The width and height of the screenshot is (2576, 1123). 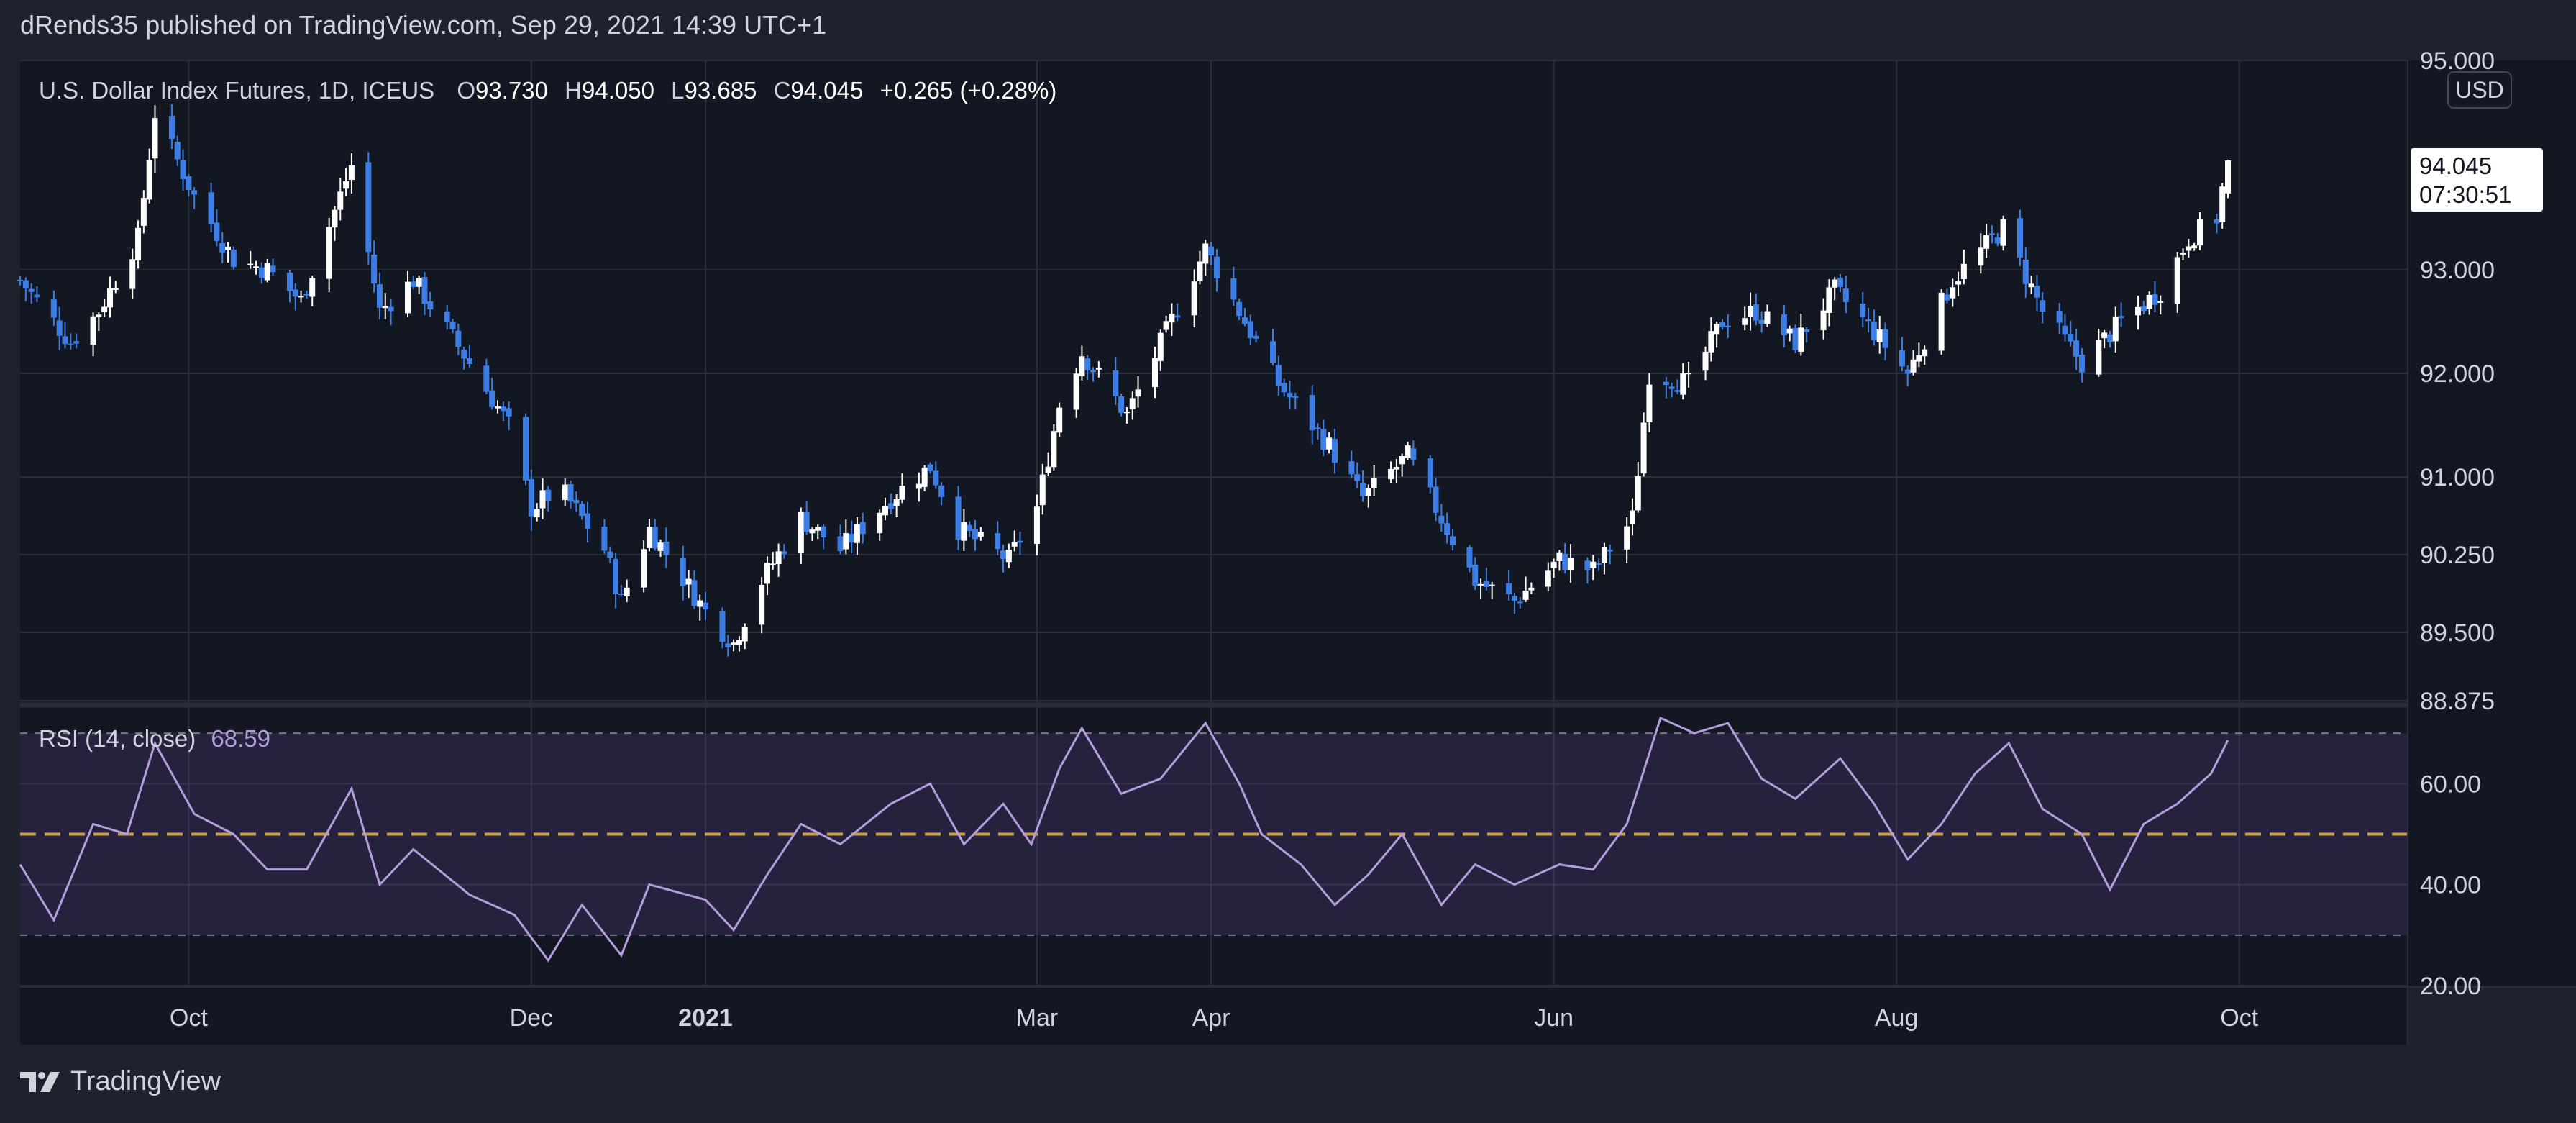 What do you see at coordinates (705, 1018) in the screenshot?
I see `time-axis-label: 2021` at bounding box center [705, 1018].